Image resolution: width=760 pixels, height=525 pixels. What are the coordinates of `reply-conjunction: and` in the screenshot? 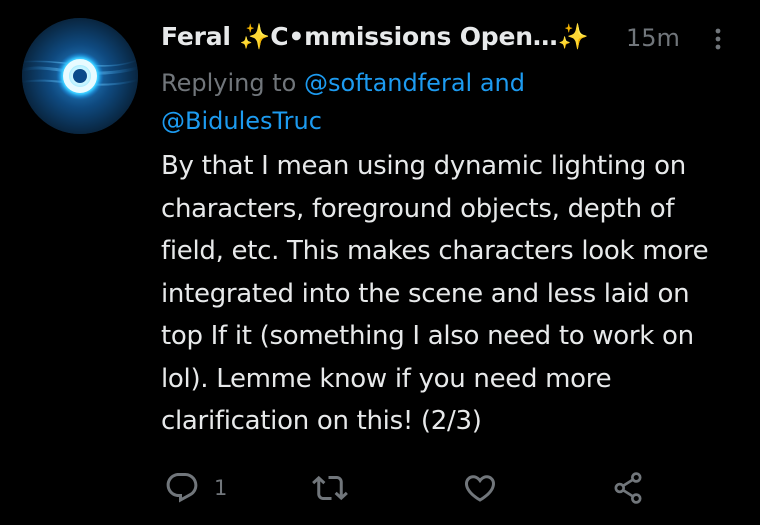 It's located at (502, 83).